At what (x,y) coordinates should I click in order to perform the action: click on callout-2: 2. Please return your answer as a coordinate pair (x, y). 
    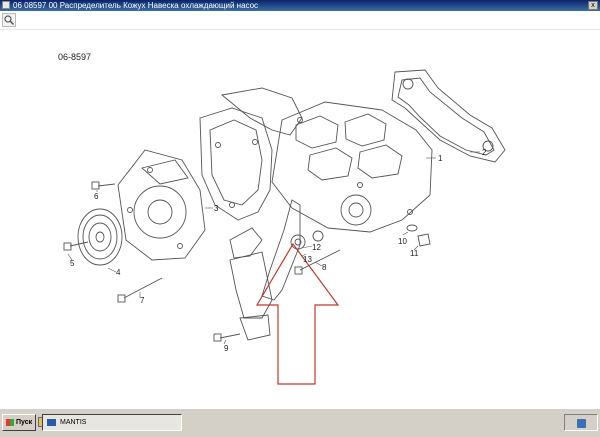
    Looking at the image, I should click on (484, 152).